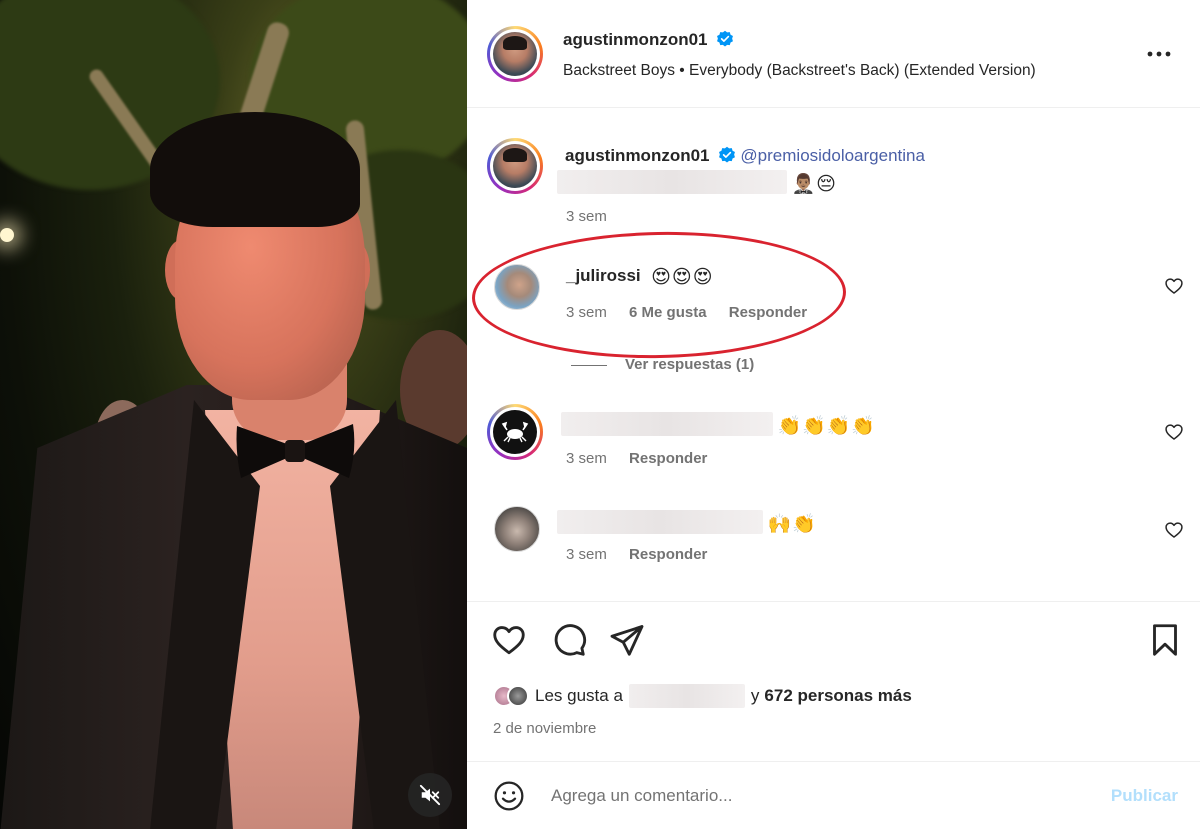 This screenshot has height=829, width=1200. What do you see at coordinates (603, 275) in the screenshot?
I see `comment-username: _julirossi` at bounding box center [603, 275].